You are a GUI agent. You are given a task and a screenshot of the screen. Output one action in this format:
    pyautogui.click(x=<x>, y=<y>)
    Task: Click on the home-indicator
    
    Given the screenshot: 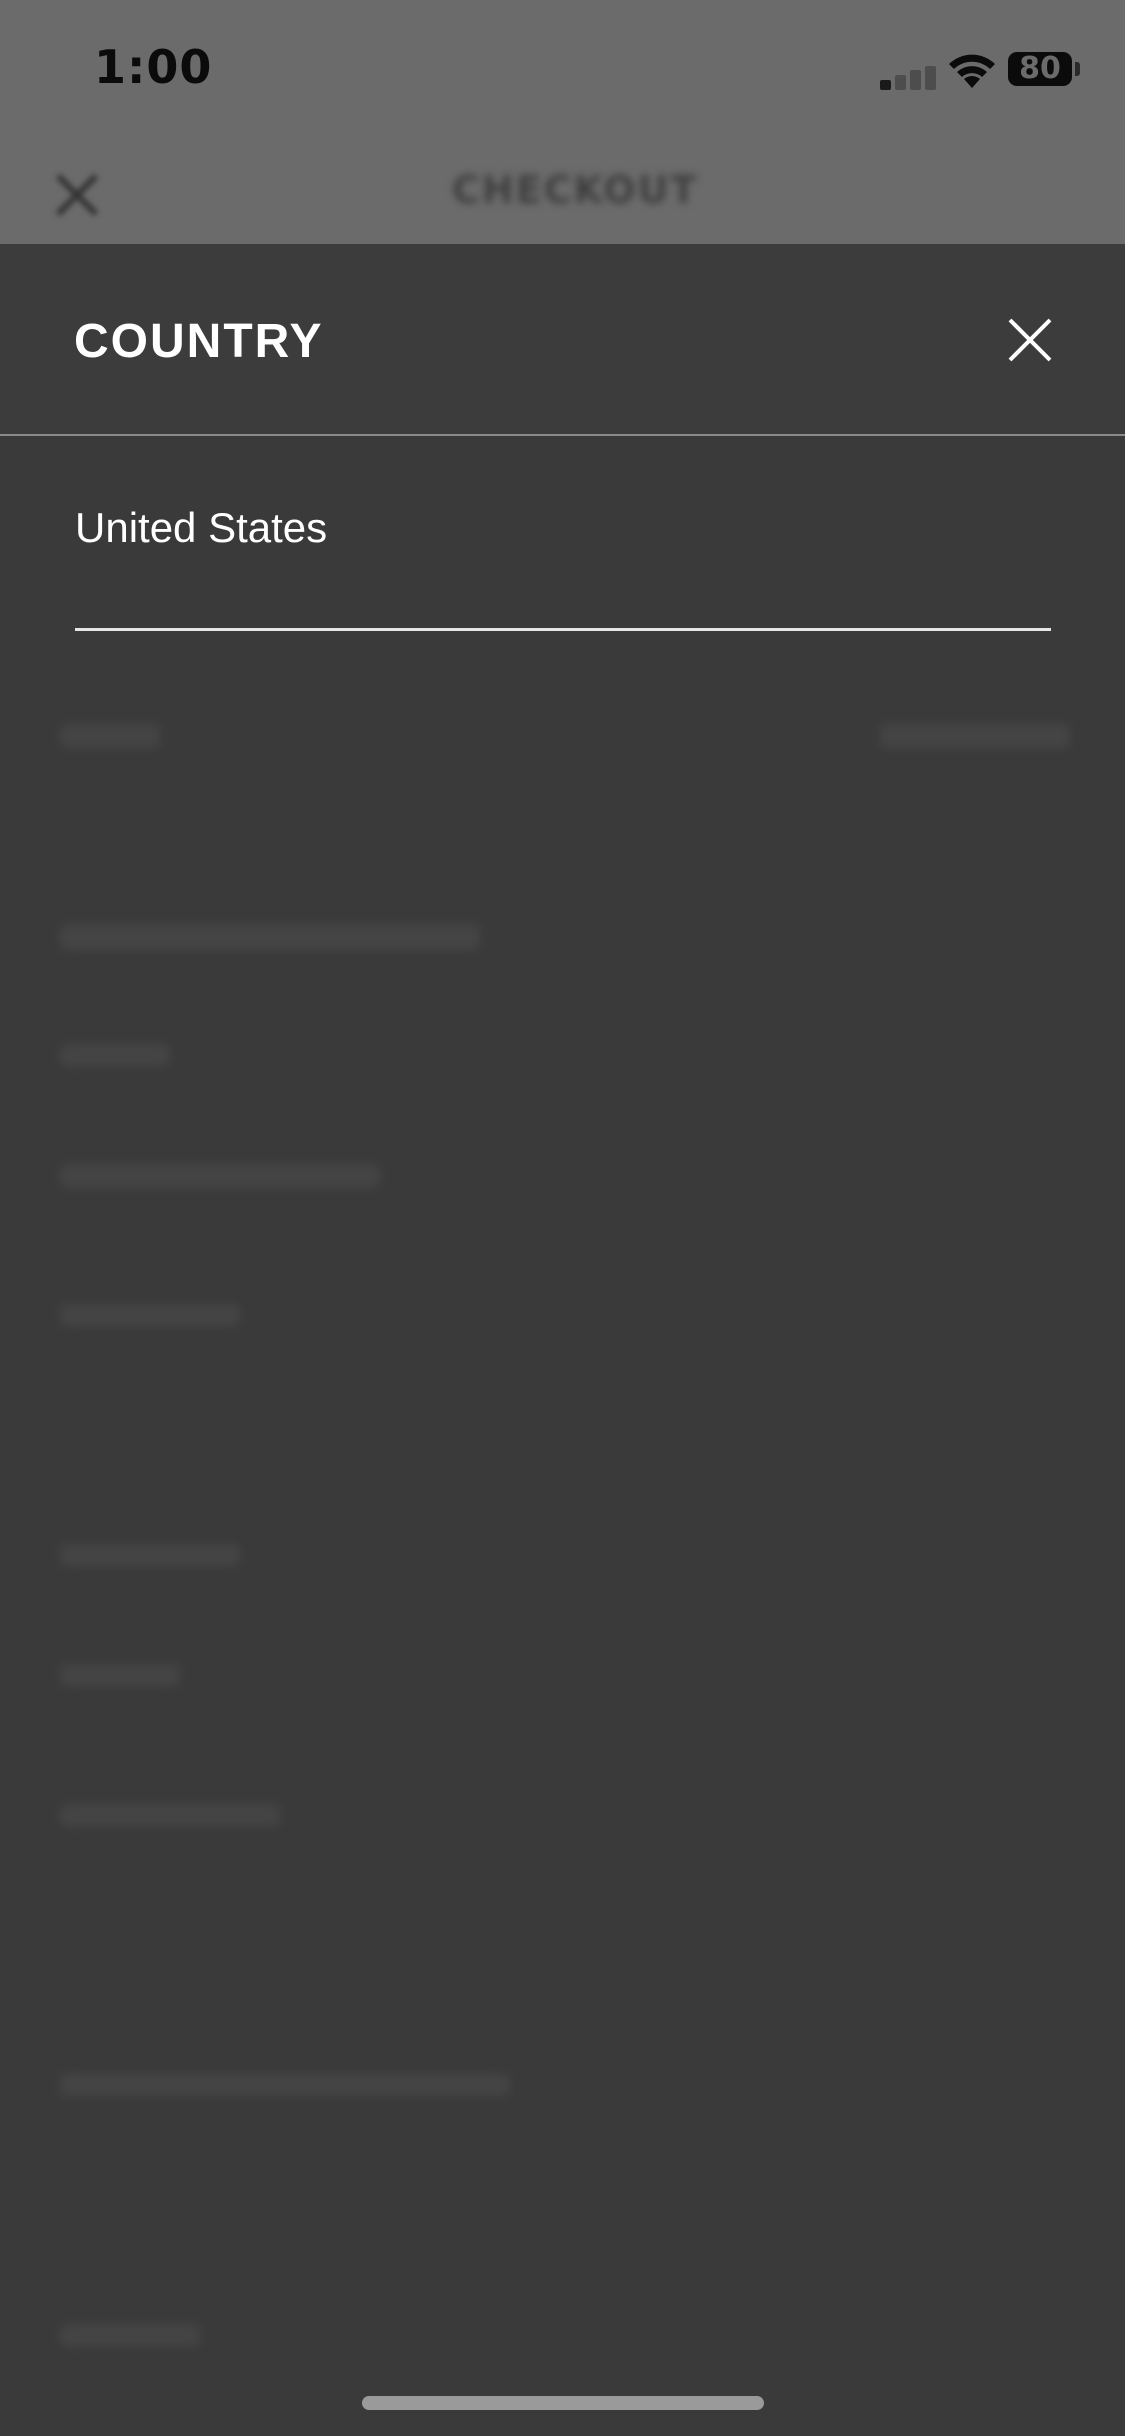 What is the action you would take?
    pyautogui.click(x=563, y=2403)
    